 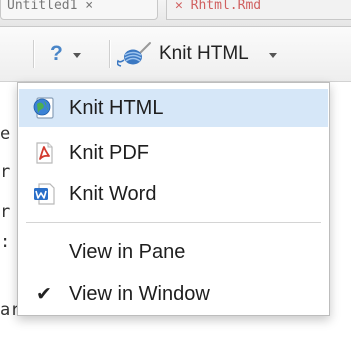 I want to click on knit-button: Knit HTML, so click(x=227, y=54).